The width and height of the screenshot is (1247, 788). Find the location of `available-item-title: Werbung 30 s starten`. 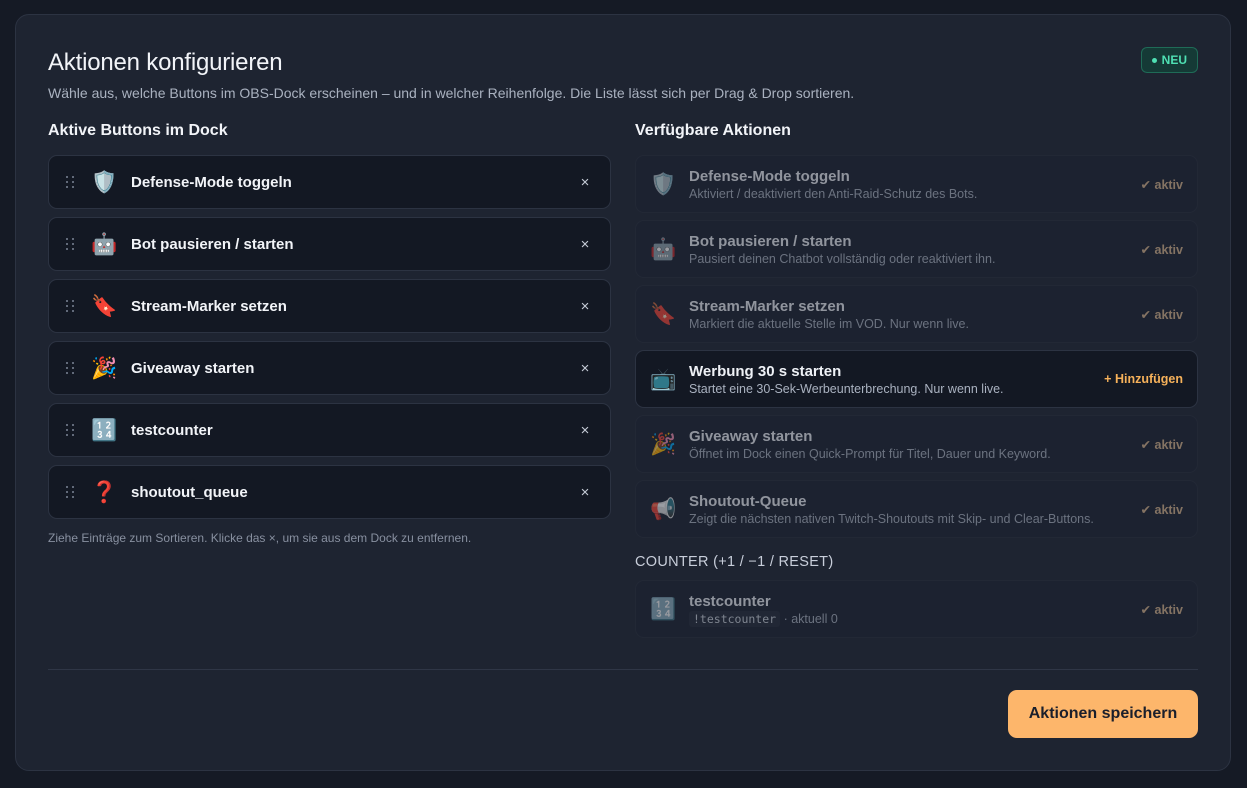

available-item-title: Werbung 30 s starten is located at coordinates (765, 371).